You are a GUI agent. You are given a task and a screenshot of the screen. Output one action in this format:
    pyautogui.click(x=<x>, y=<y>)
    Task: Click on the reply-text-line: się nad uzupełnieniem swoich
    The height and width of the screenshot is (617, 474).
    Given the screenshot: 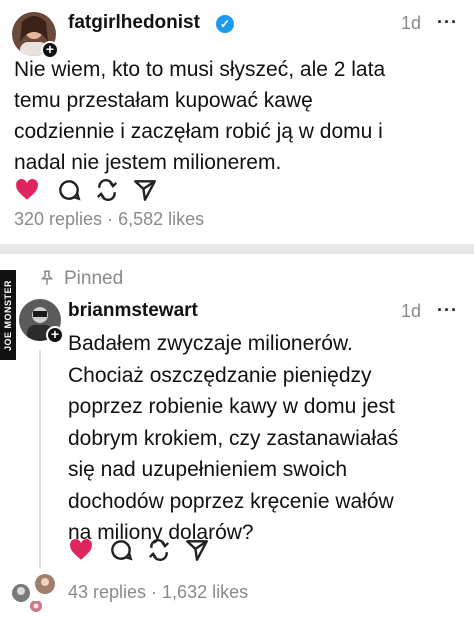 What is the action you would take?
    pyautogui.click(x=207, y=469)
    